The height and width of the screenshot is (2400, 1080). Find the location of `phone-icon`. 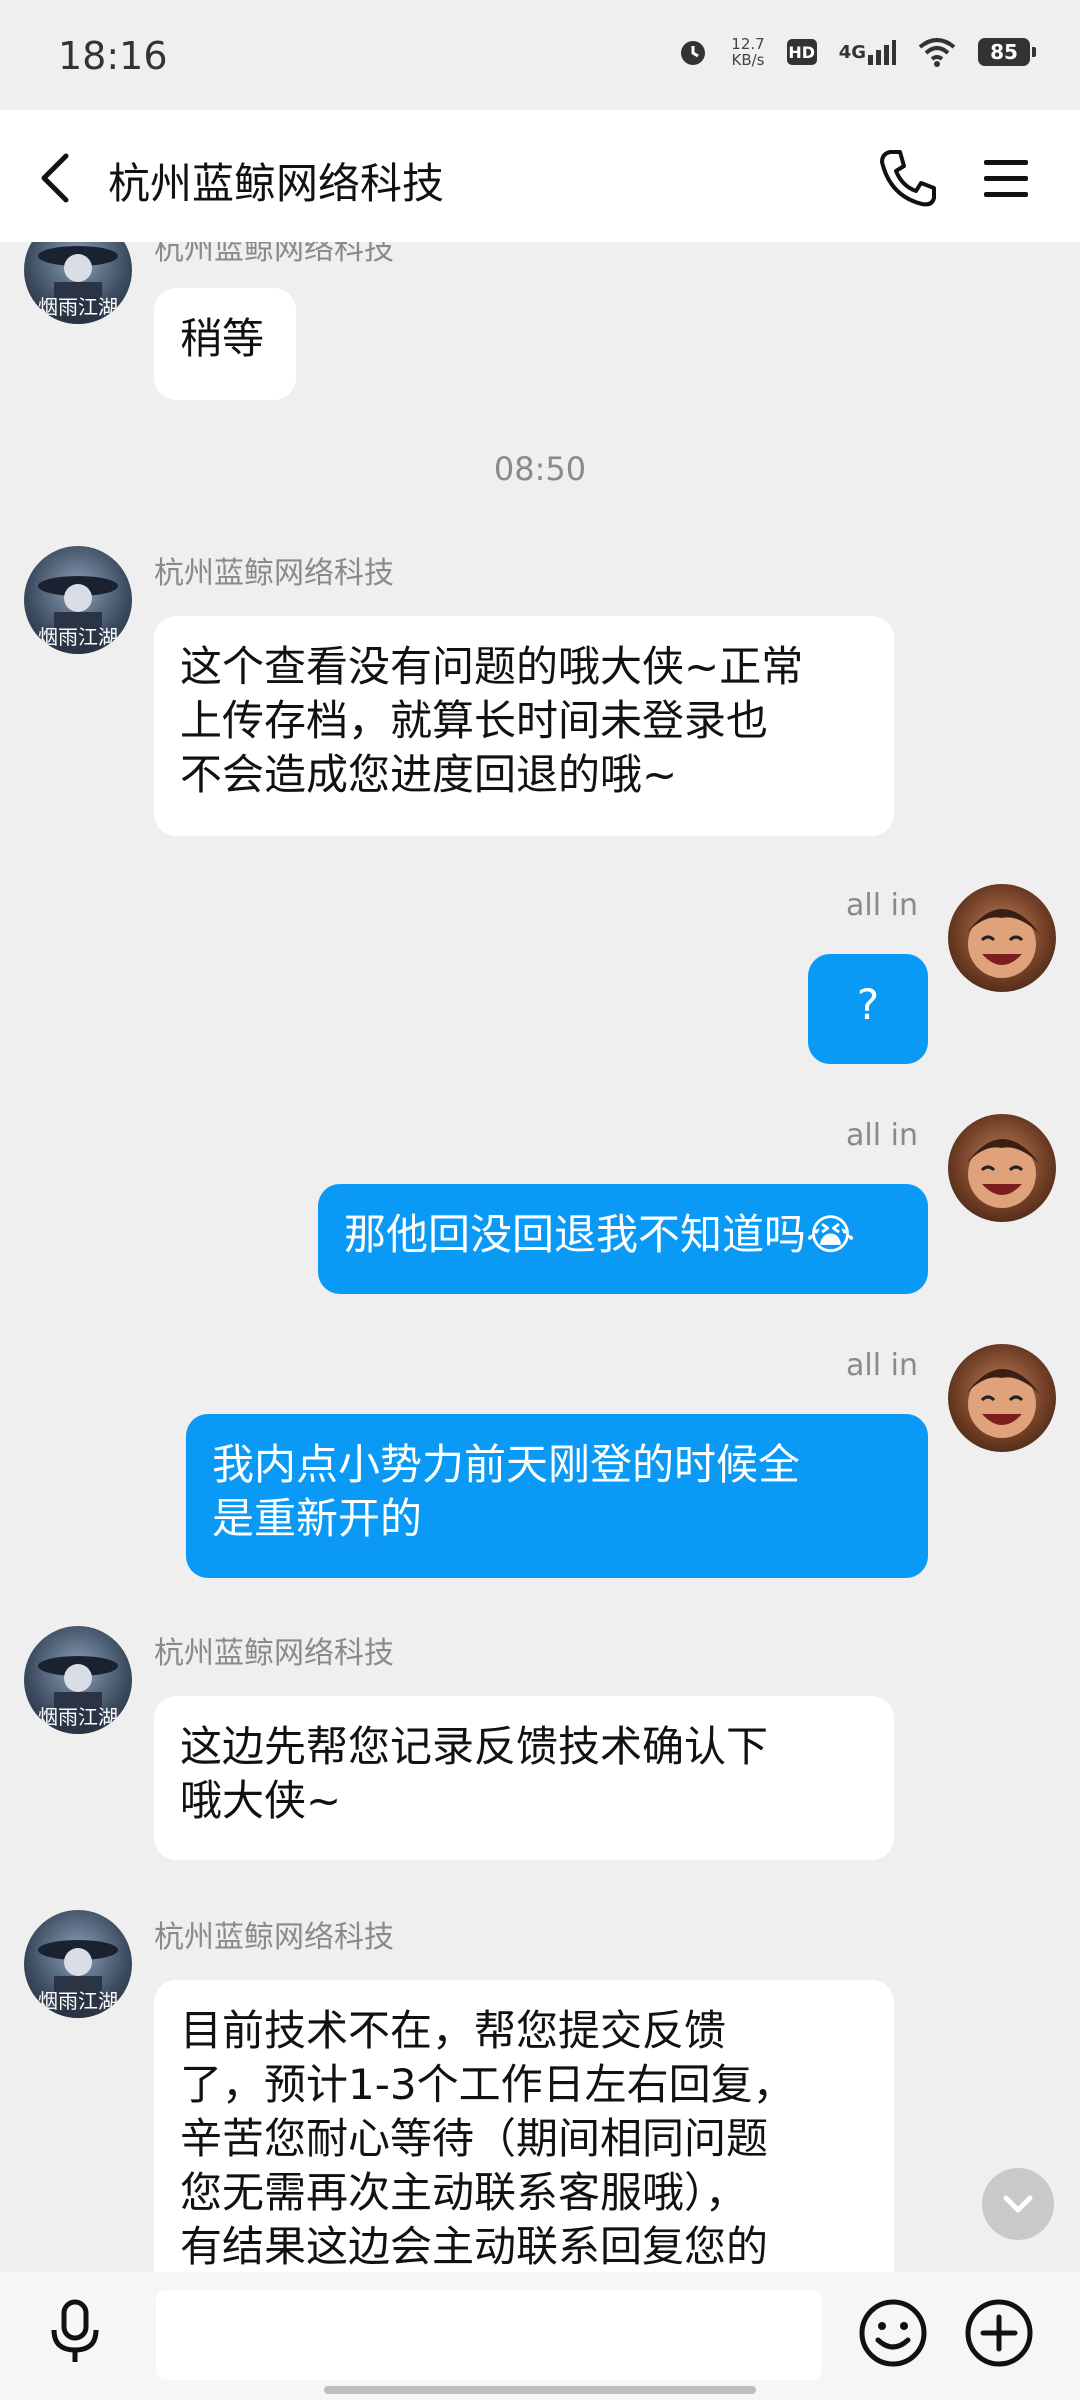

phone-icon is located at coordinates (908, 178).